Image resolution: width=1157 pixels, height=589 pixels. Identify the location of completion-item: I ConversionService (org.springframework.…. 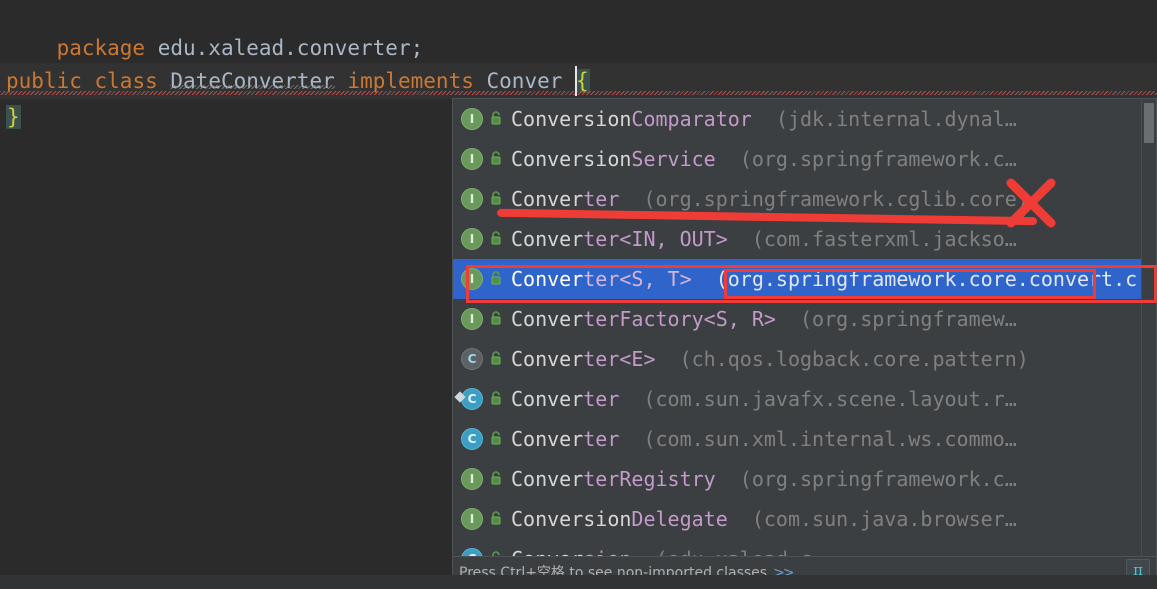
(804, 159).